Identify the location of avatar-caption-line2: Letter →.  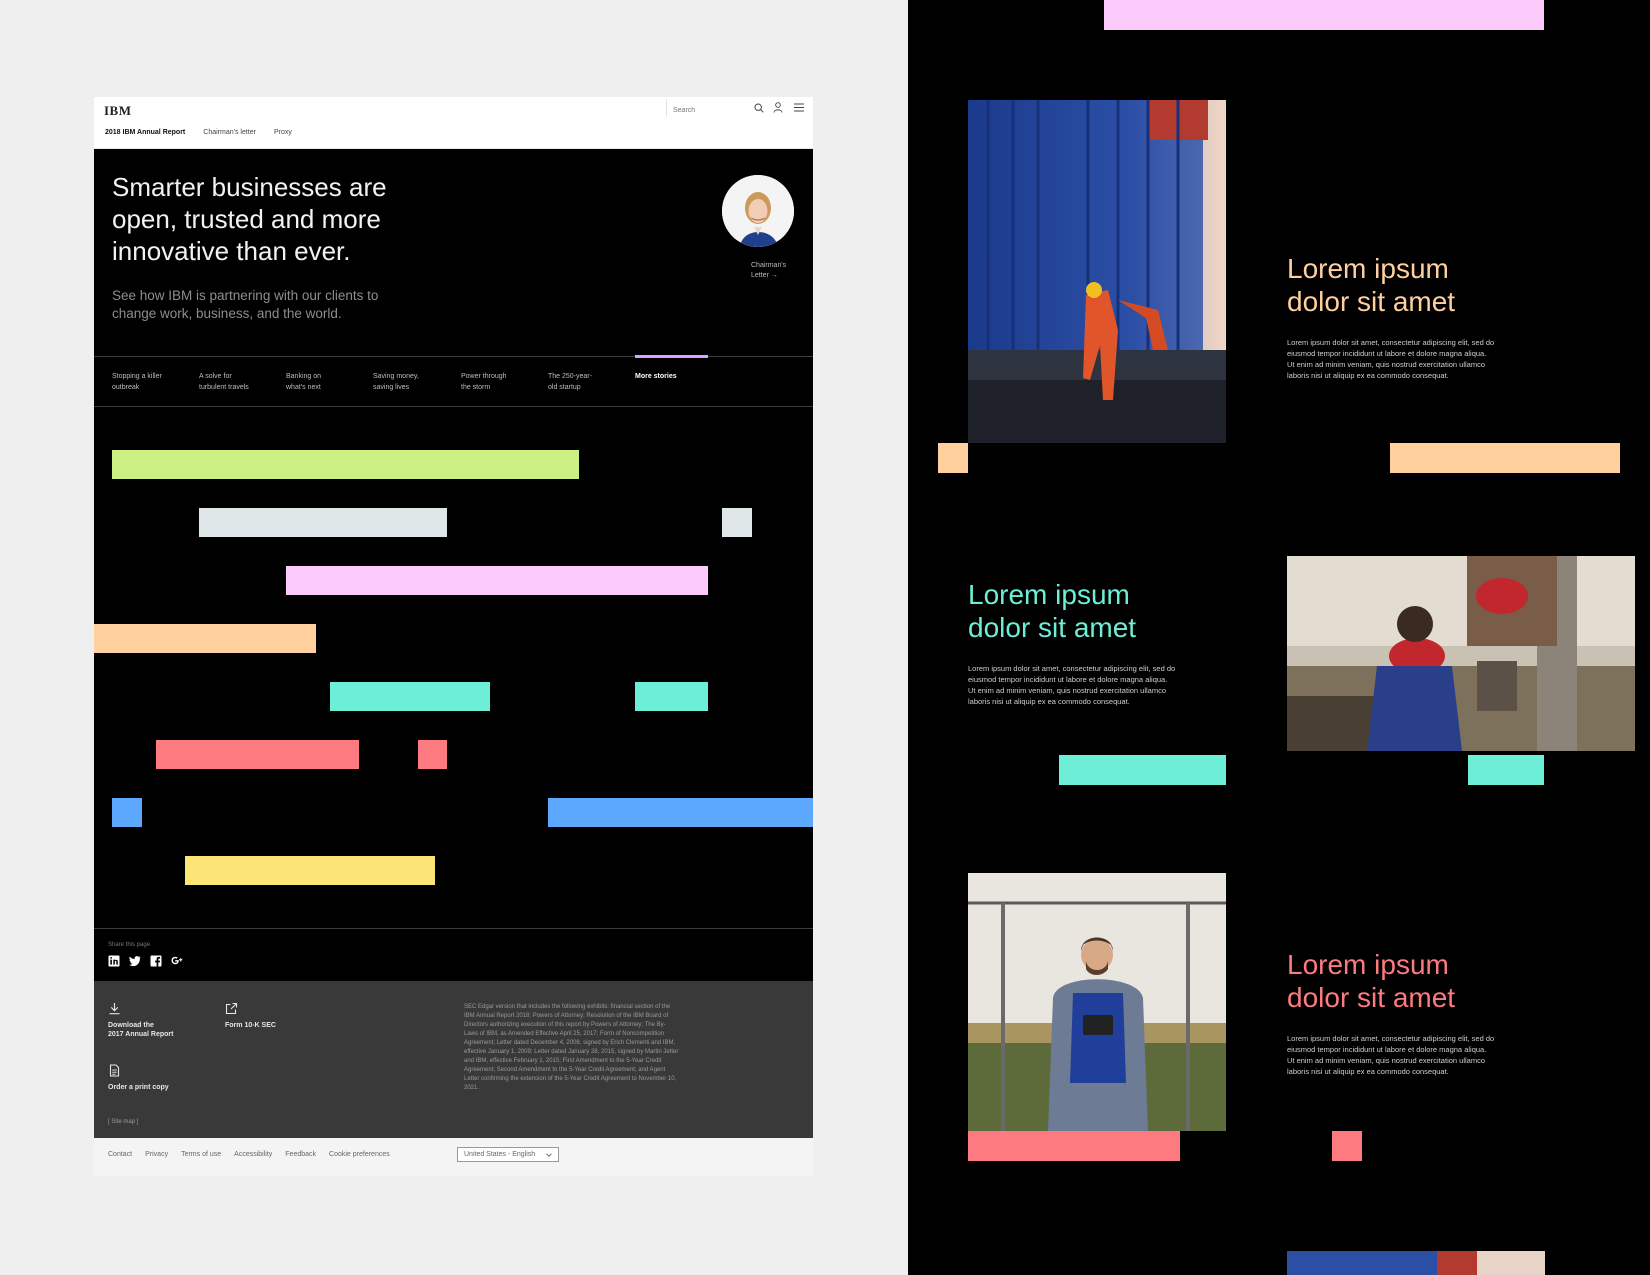
(764, 275).